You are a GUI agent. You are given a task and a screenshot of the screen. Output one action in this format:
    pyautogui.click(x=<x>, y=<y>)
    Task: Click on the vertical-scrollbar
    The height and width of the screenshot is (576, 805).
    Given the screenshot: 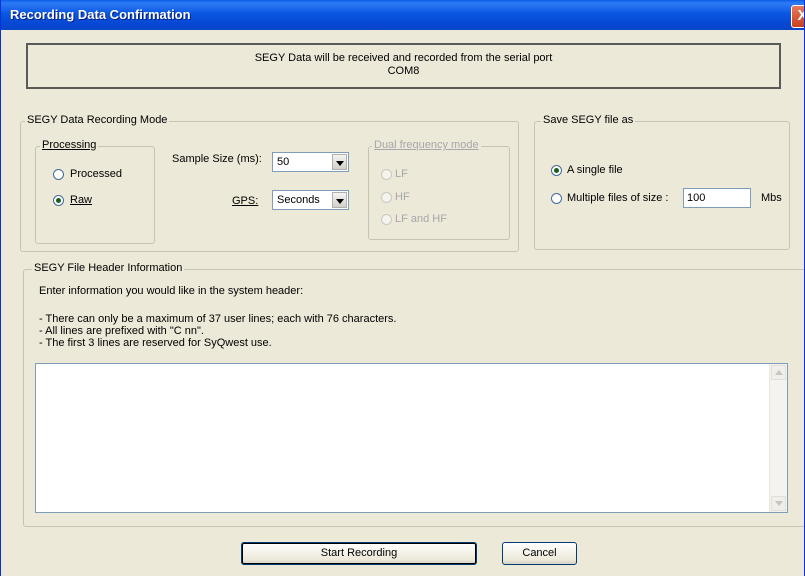 What is the action you would take?
    pyautogui.click(x=778, y=438)
    